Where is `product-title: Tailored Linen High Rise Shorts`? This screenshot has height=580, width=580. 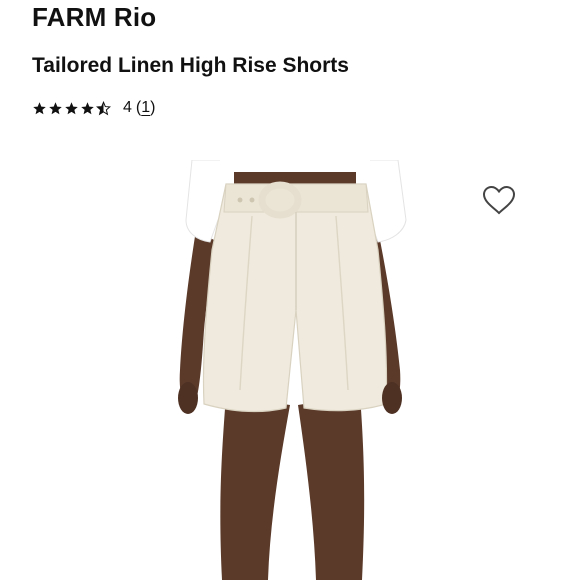 product-title: Tailored Linen High Rise Shorts is located at coordinates (190, 65).